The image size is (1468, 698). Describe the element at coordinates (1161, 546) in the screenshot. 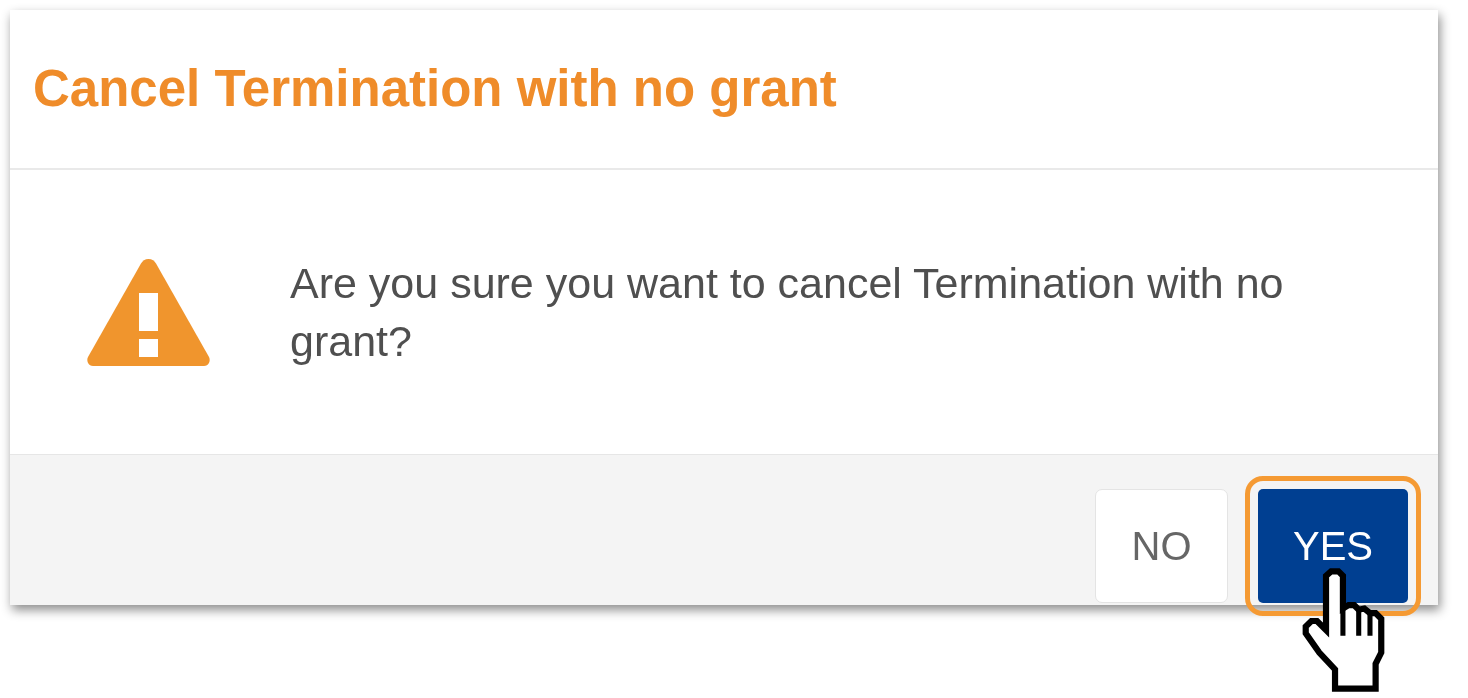

I see `cancel-button: NO` at that location.